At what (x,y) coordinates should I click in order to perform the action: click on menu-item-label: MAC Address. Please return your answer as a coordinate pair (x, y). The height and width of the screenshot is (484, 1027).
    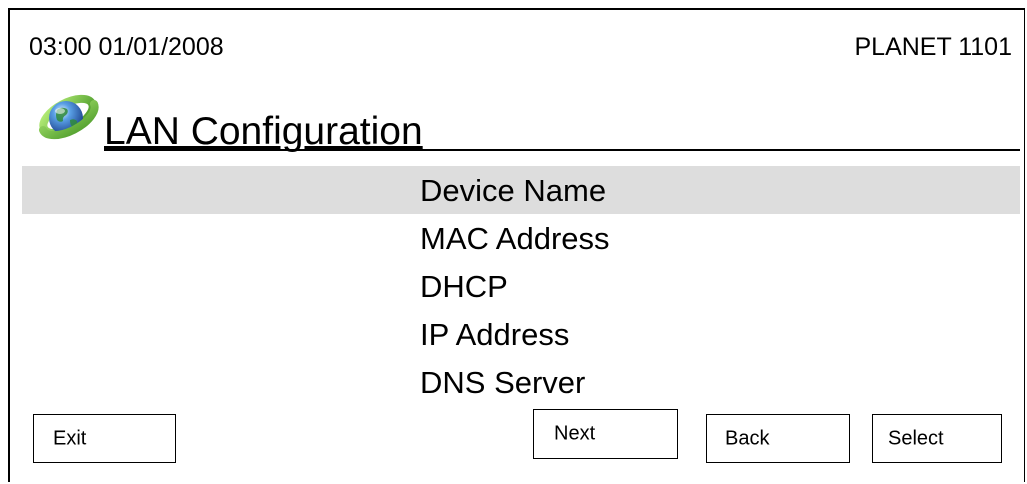
    Looking at the image, I should click on (515, 238).